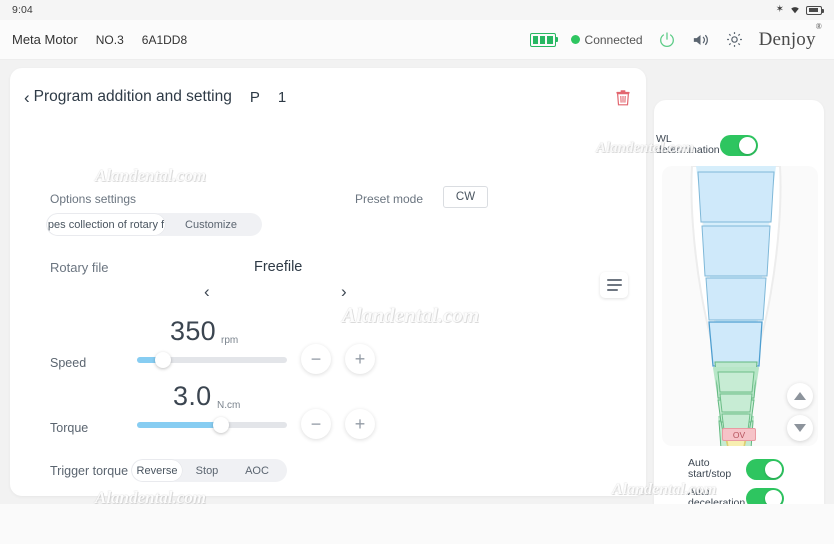  What do you see at coordinates (316, 359) in the screenshot?
I see `speed-decrease-button: −` at bounding box center [316, 359].